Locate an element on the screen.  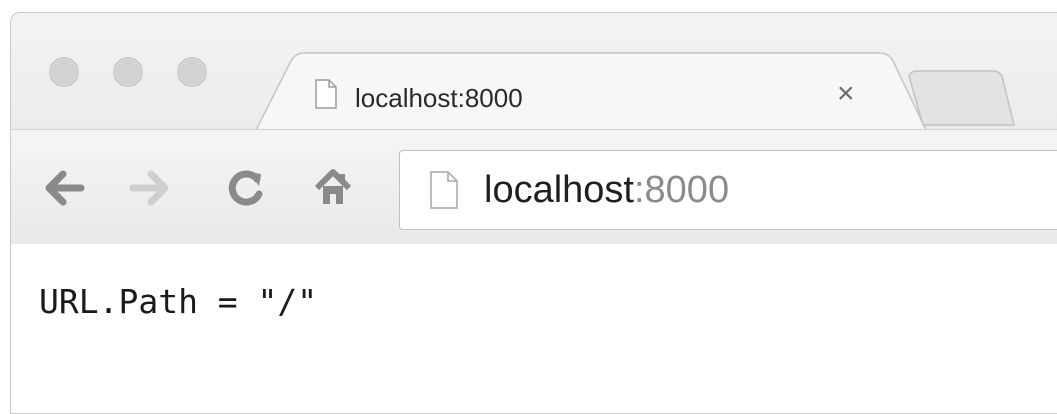
forward-arrow-icon is located at coordinates (151, 188).